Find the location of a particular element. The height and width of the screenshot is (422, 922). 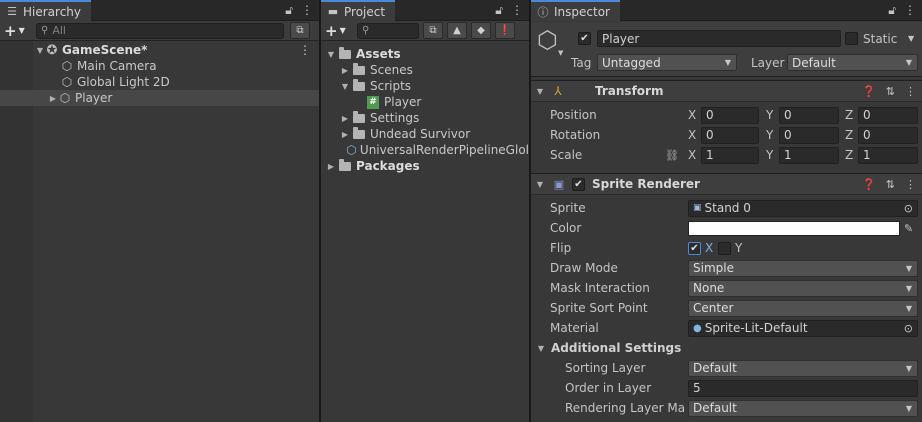

folder-tab-icon: ▬ is located at coordinates (333, 11).